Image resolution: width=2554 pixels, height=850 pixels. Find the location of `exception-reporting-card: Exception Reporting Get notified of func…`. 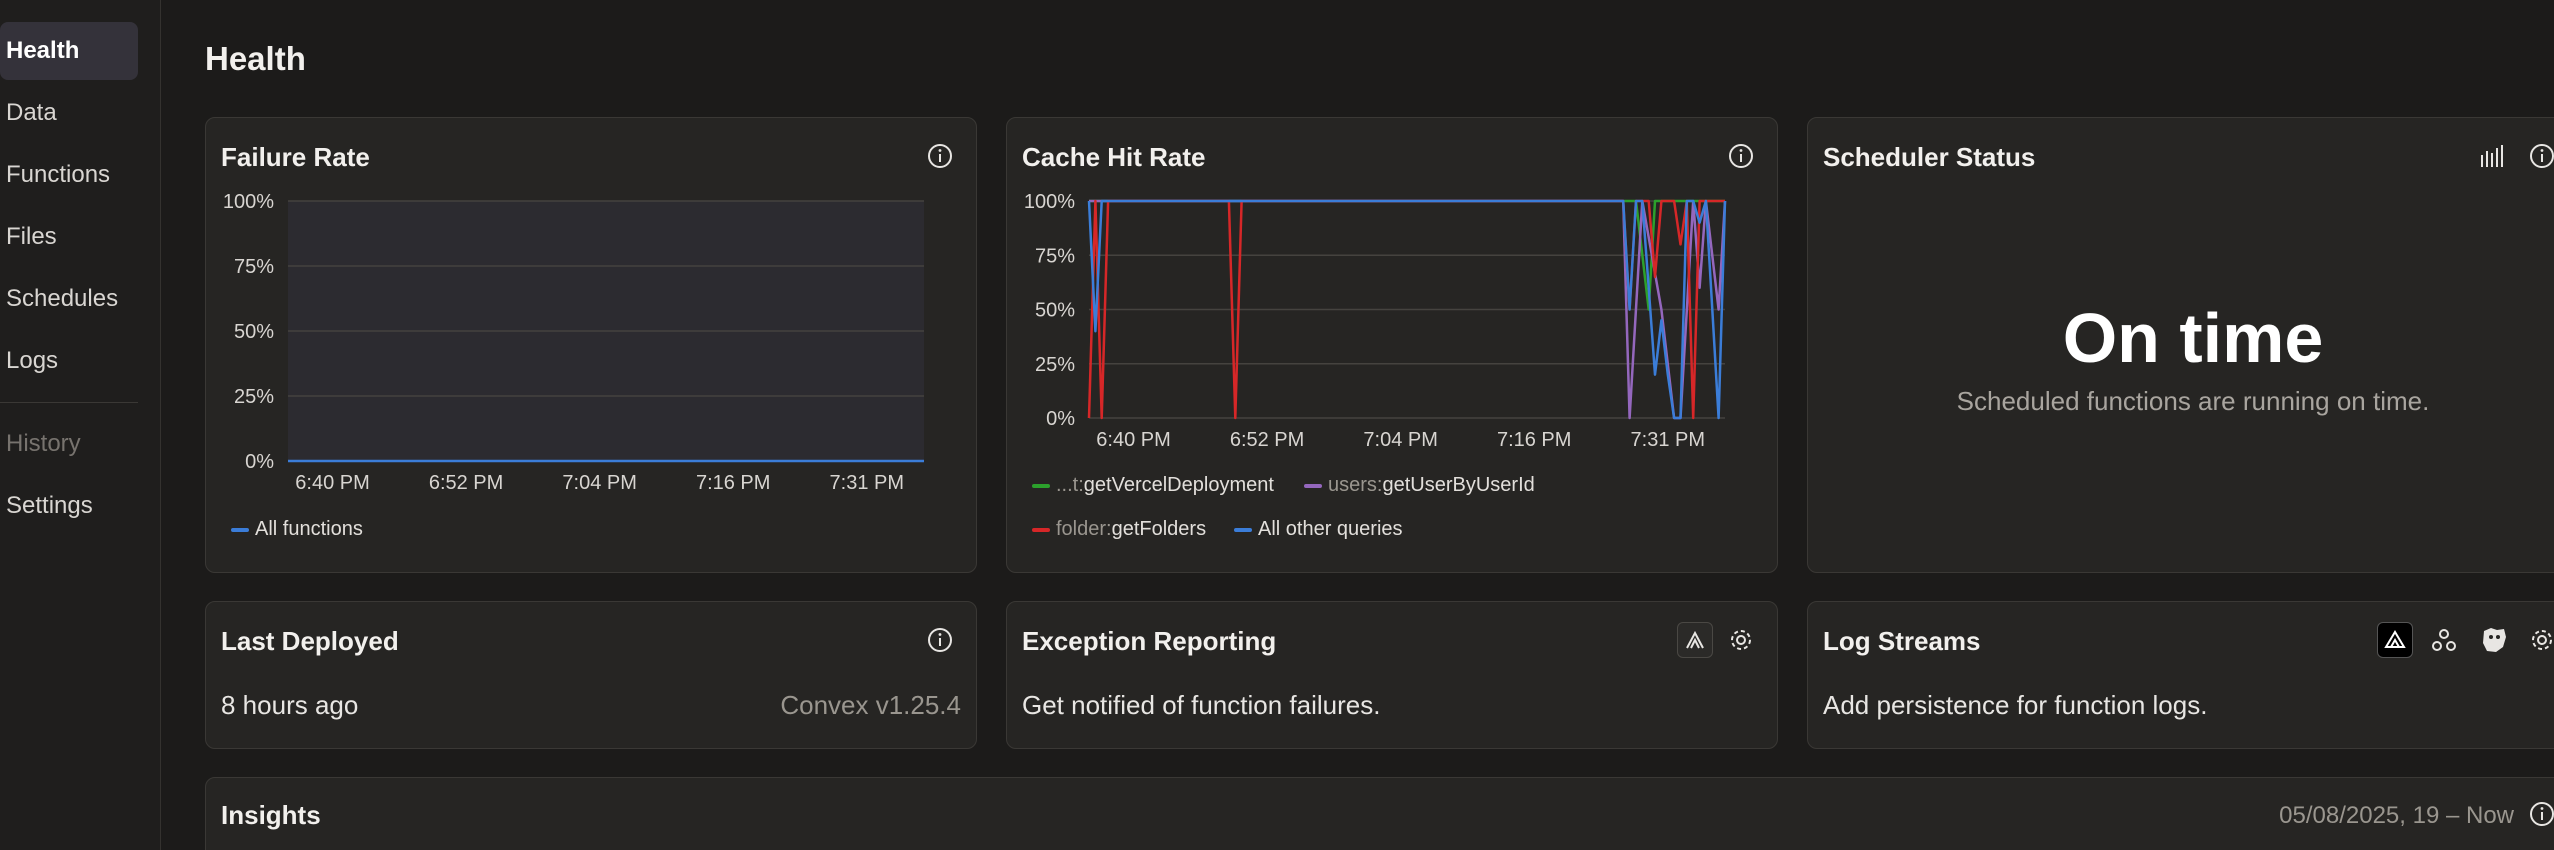

exception-reporting-card: Exception Reporting Get notified of func… is located at coordinates (1392, 675).